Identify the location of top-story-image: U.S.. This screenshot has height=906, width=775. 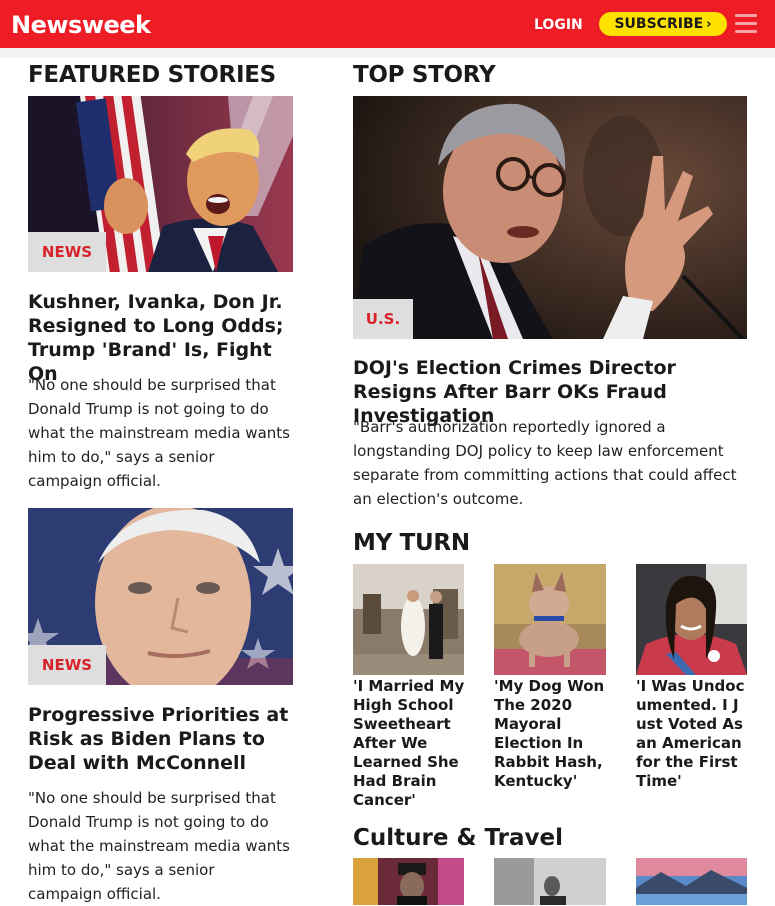
(550, 217).